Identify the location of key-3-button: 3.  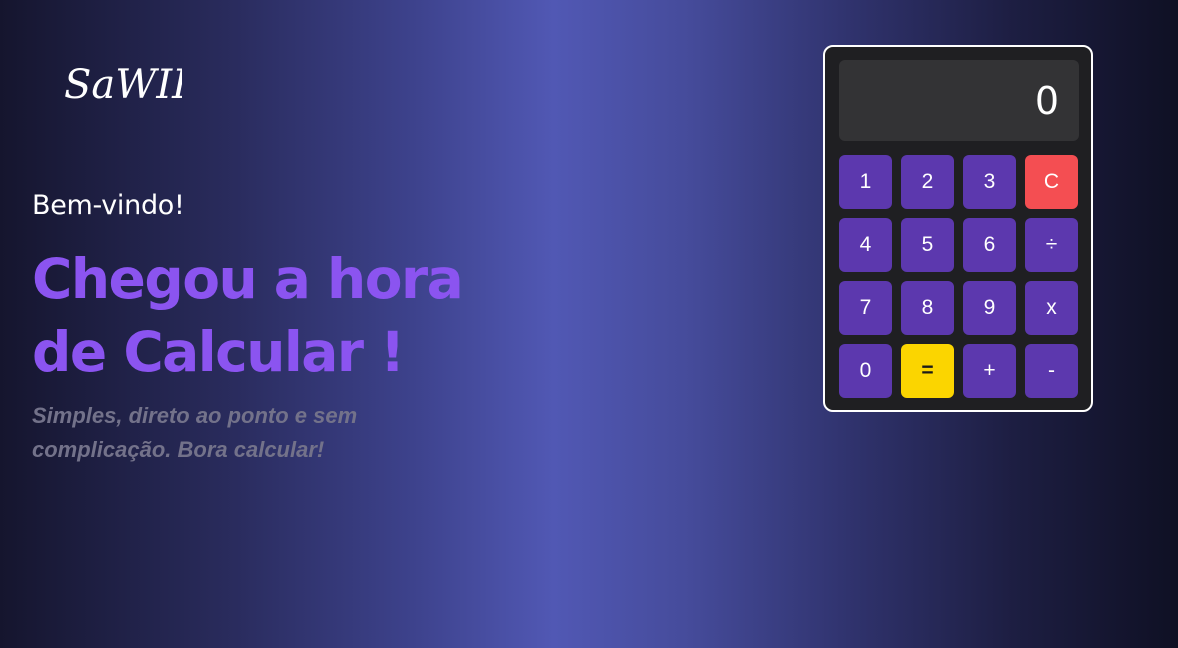
(989, 182).